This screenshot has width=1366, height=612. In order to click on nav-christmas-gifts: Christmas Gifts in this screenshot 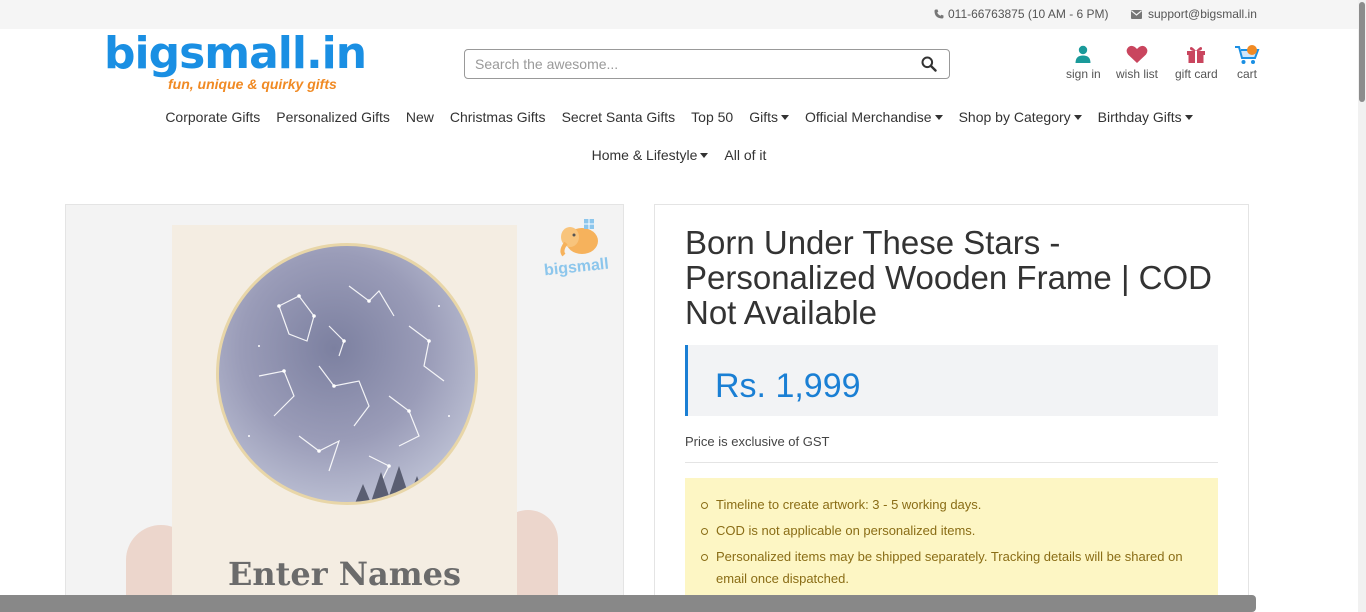, I will do `click(498, 117)`.